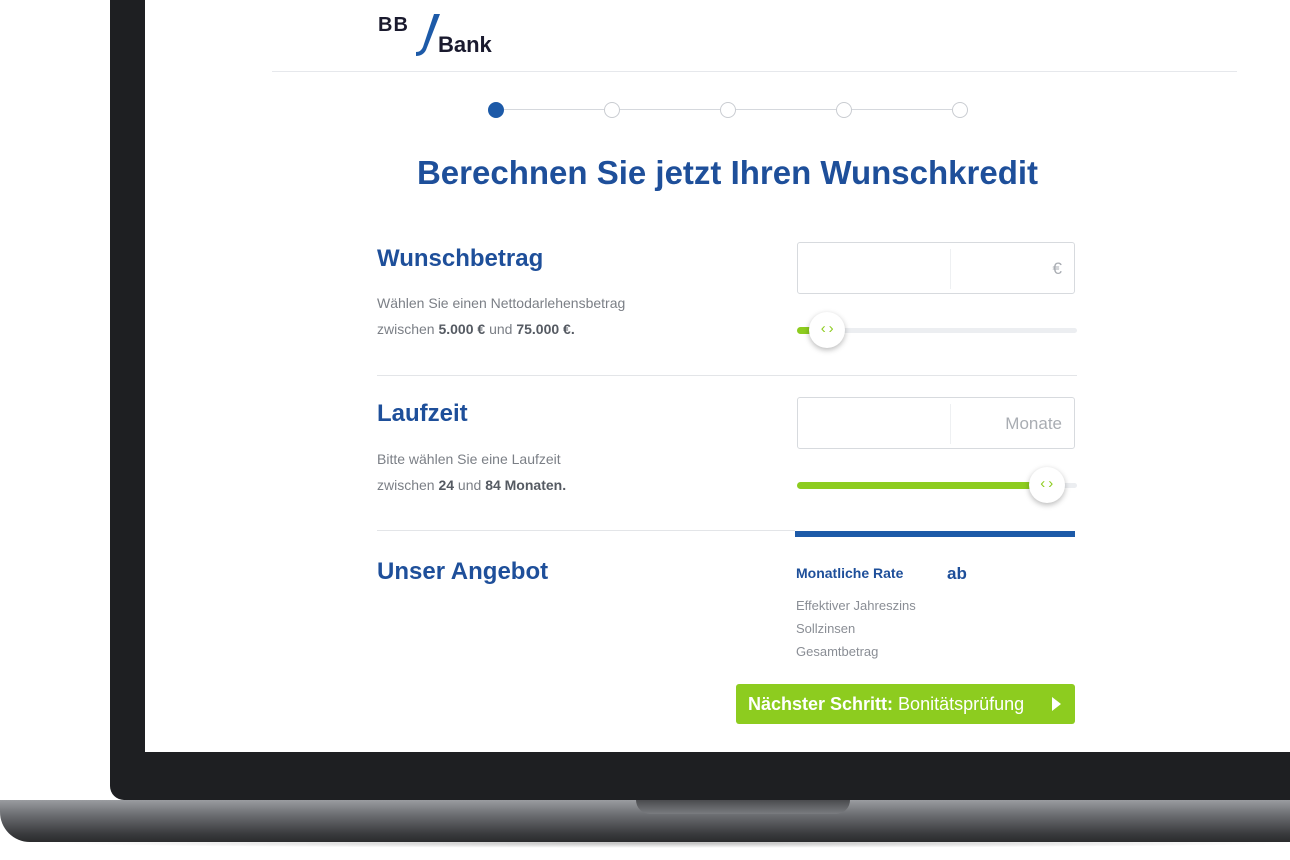 Image resolution: width=1290 pixels, height=860 pixels. I want to click on angebot-title: Unser Angebot, so click(463, 571).